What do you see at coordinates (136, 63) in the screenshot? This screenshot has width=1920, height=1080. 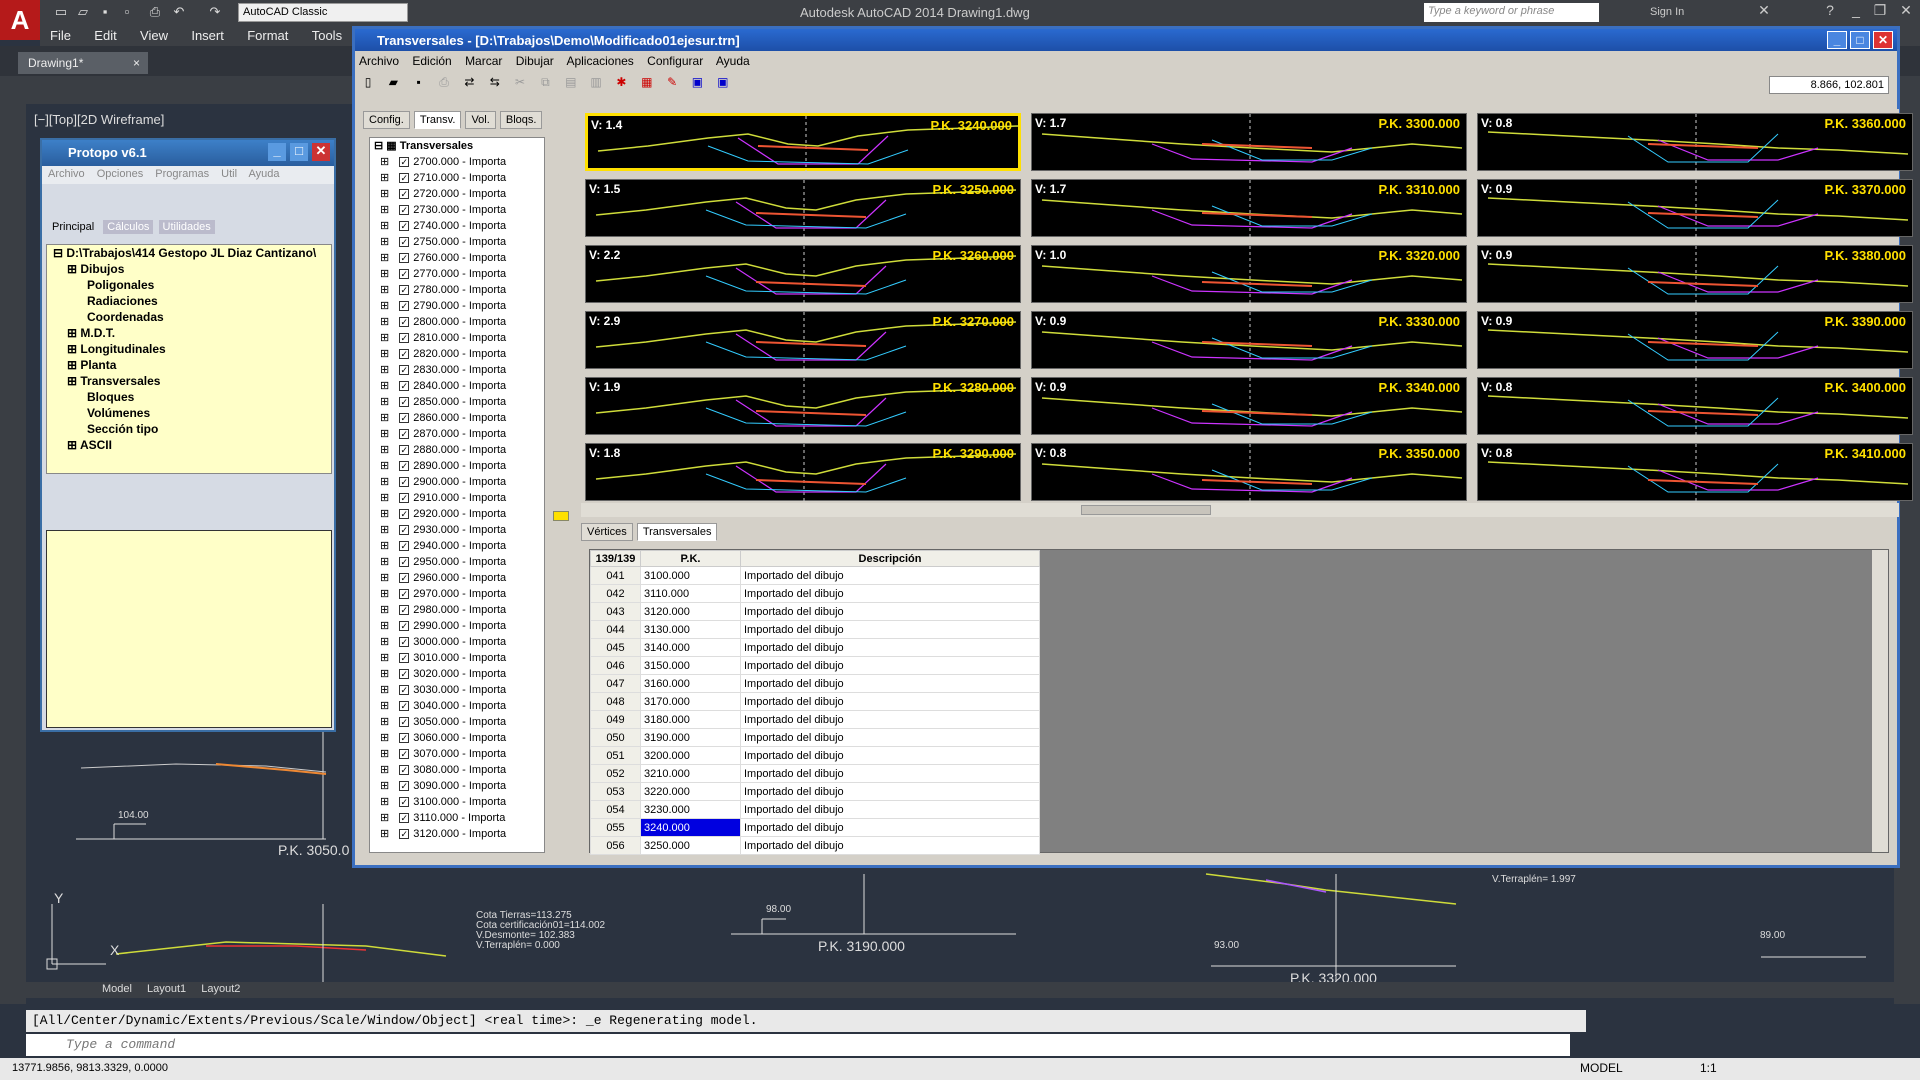 I see `tab-close-icon: ×` at bounding box center [136, 63].